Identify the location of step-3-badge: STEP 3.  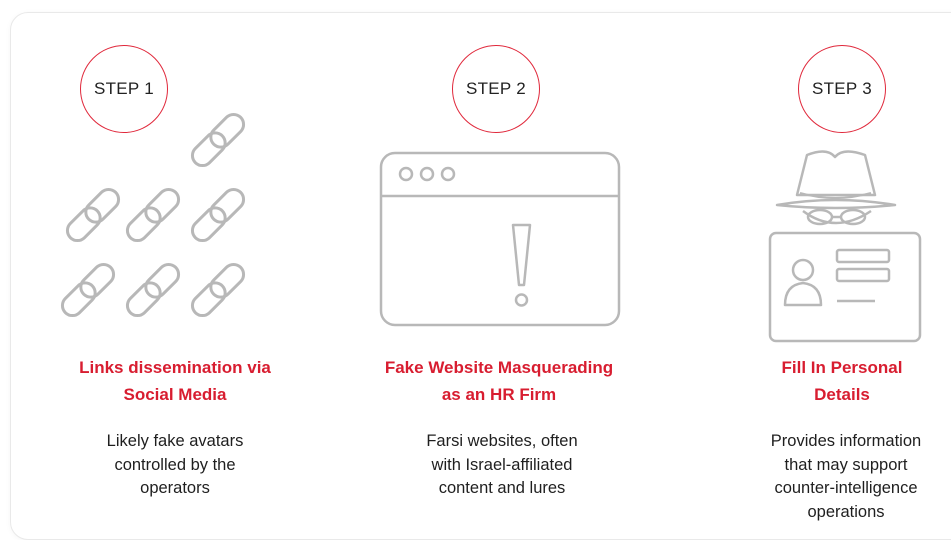
(842, 89).